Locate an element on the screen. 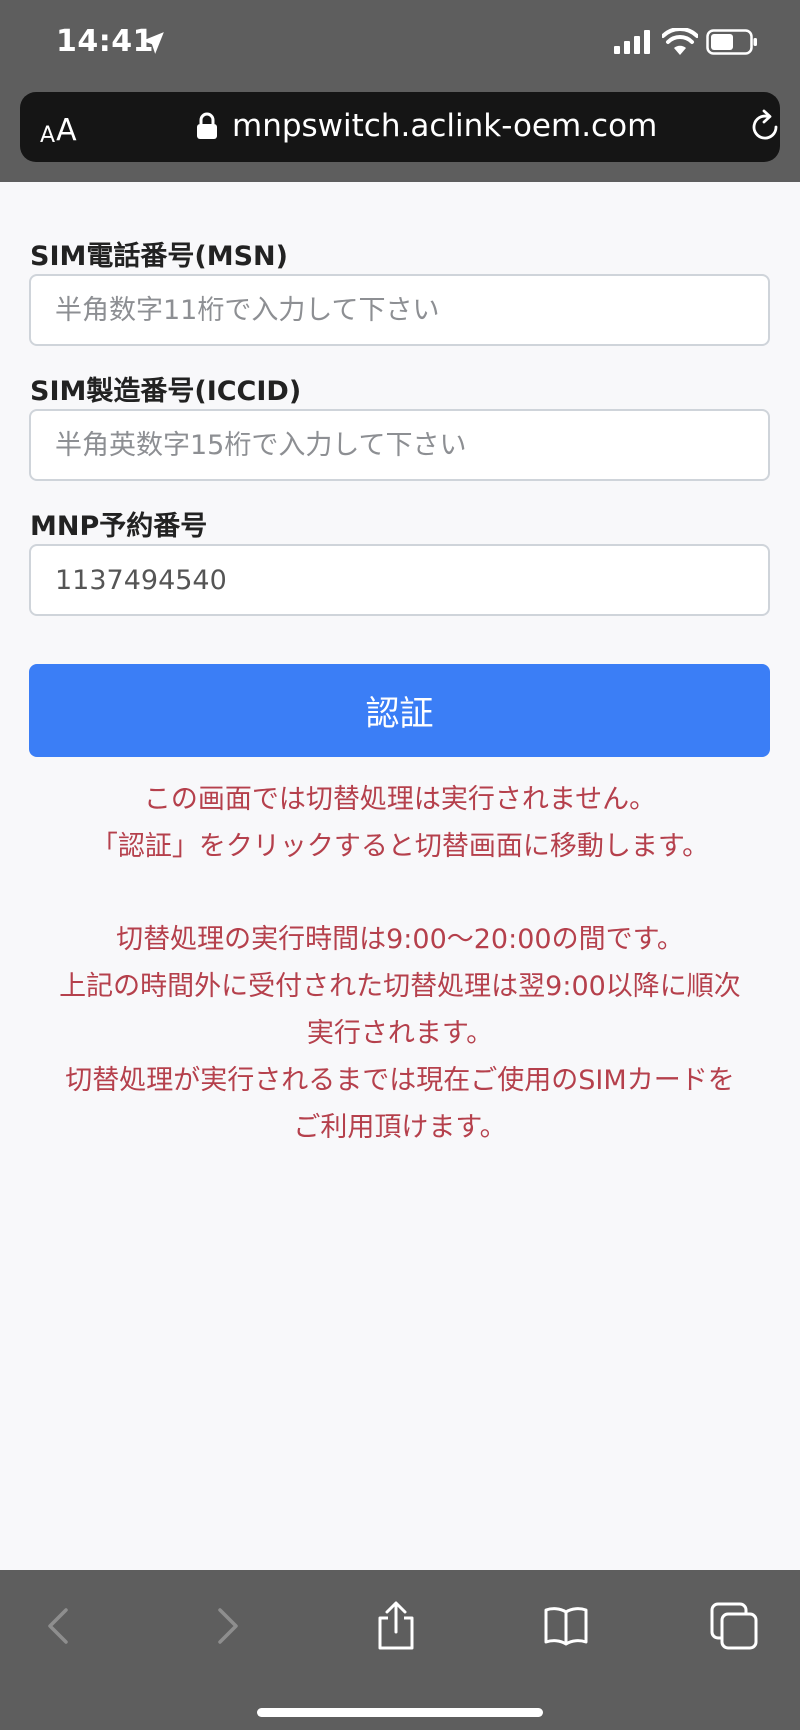 The image size is (800, 1730). tabs-icon is located at coordinates (734, 1626).